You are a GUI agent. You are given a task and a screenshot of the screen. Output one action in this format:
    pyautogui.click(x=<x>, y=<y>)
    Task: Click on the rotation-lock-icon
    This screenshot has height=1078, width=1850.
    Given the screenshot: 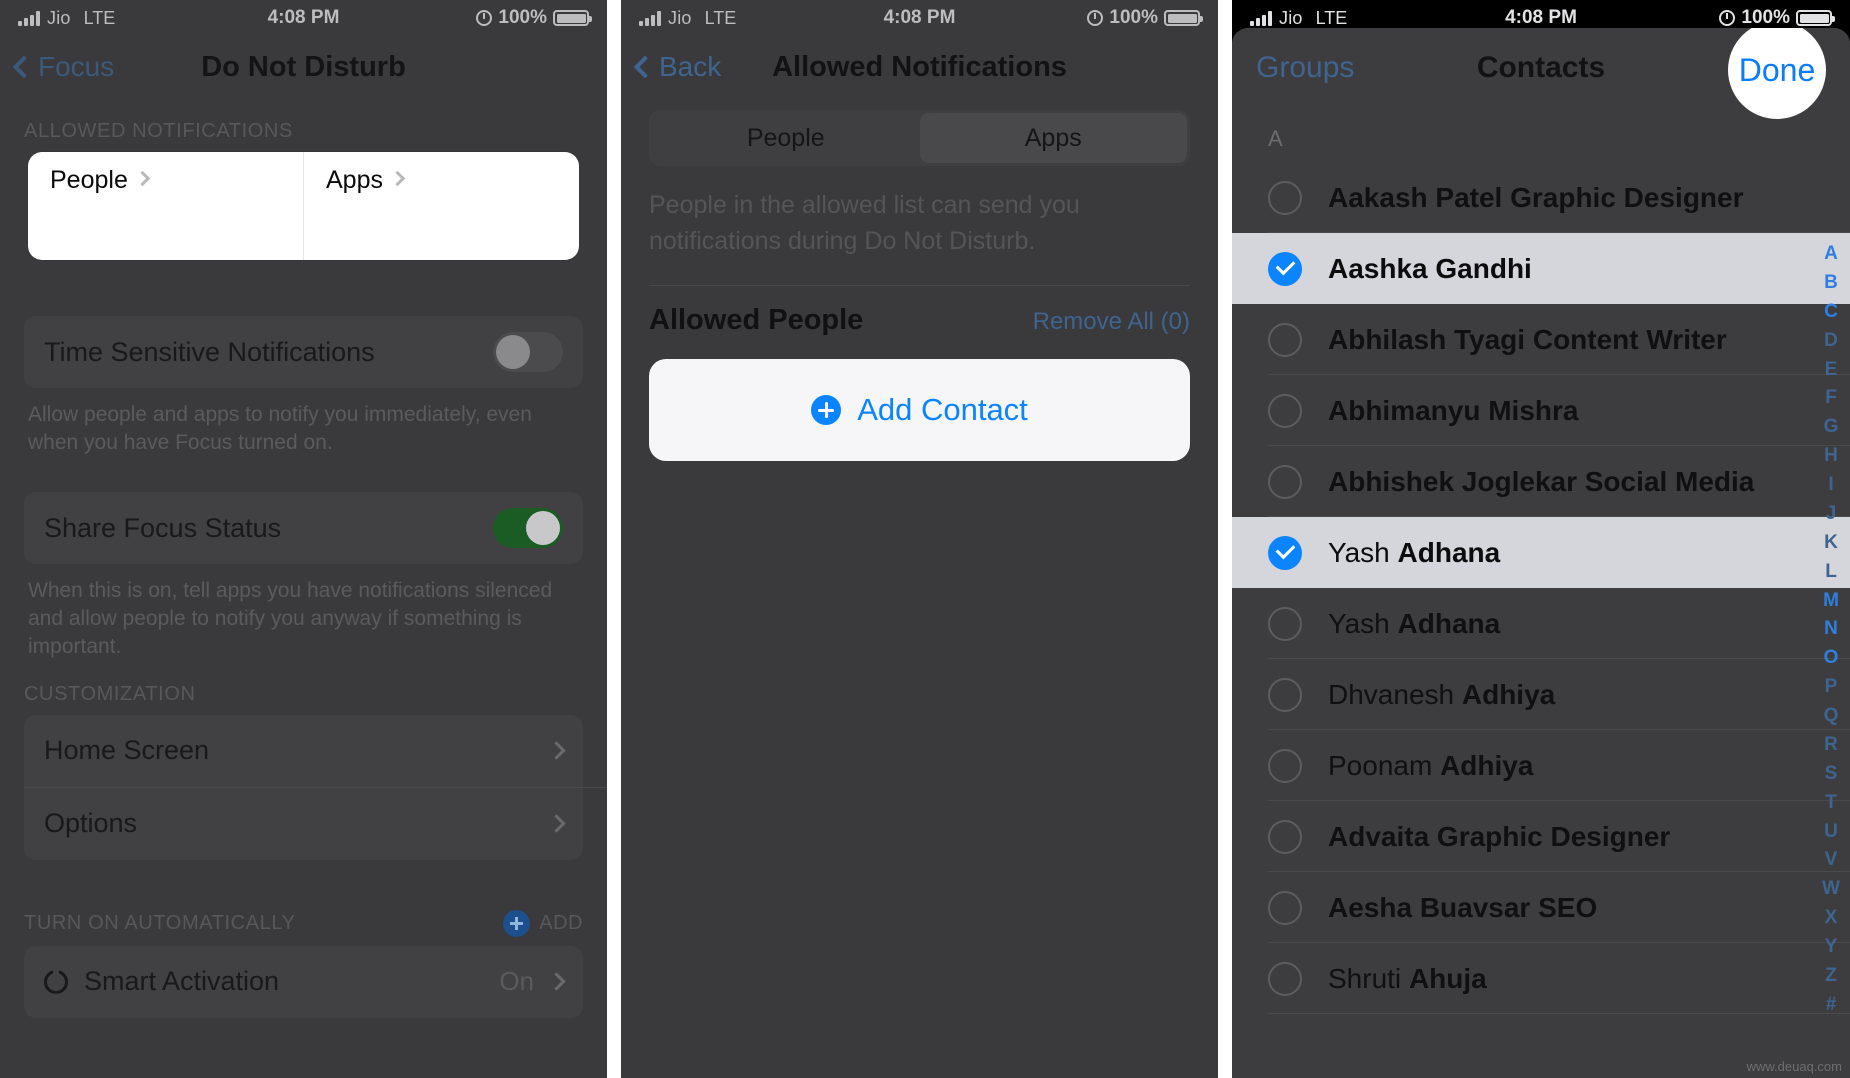 What is the action you would take?
    pyautogui.click(x=1095, y=18)
    